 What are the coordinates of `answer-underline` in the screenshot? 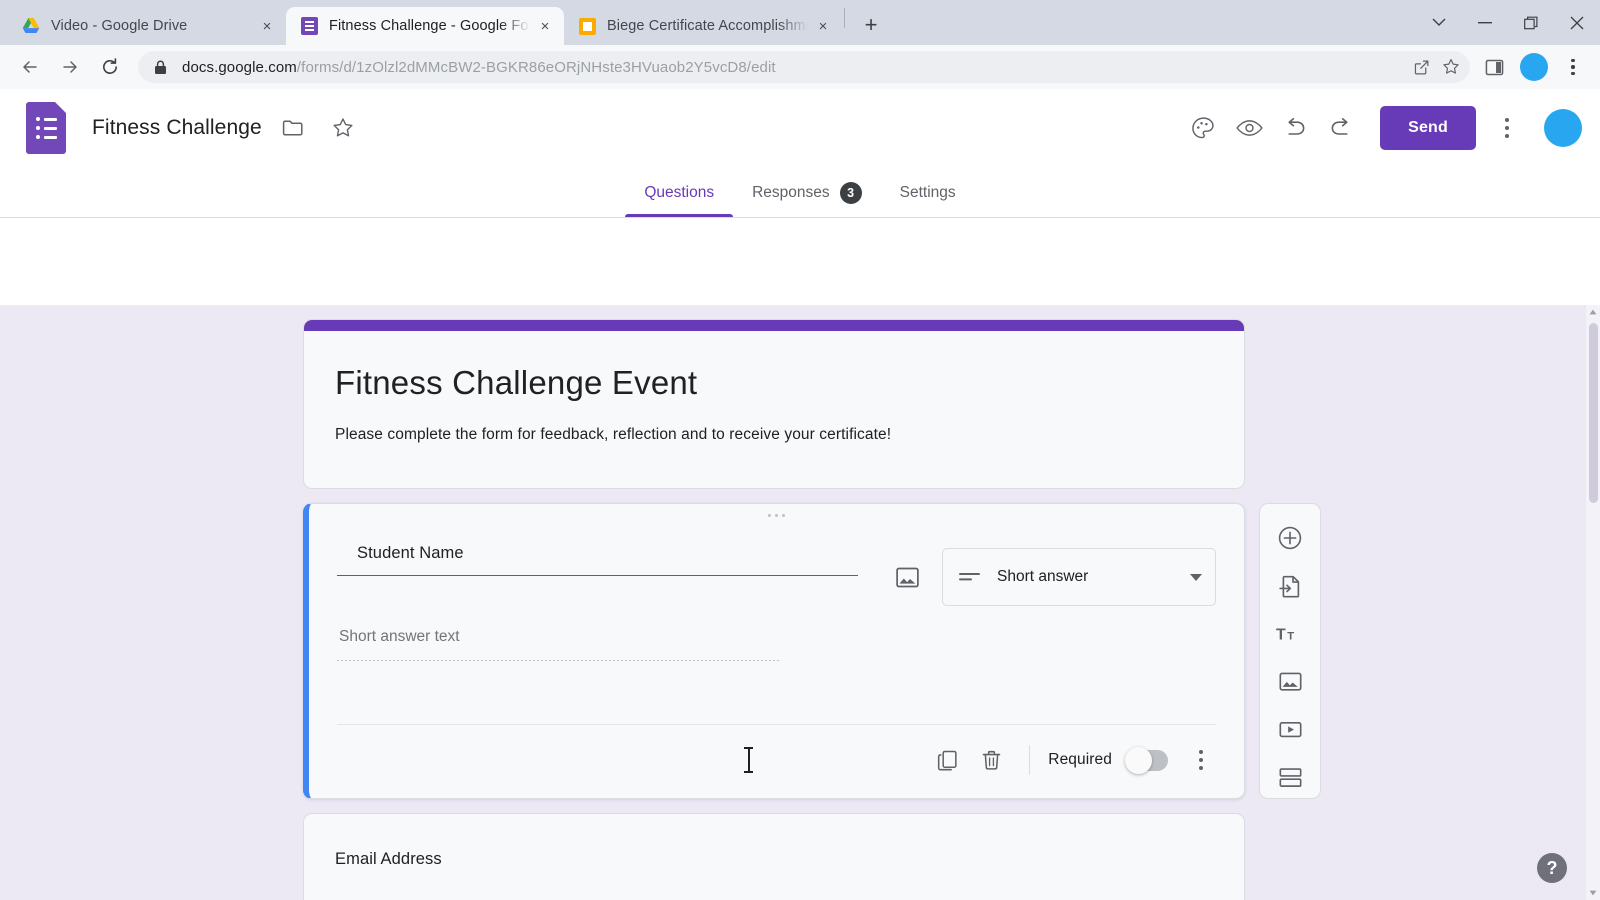 It's located at (558, 660).